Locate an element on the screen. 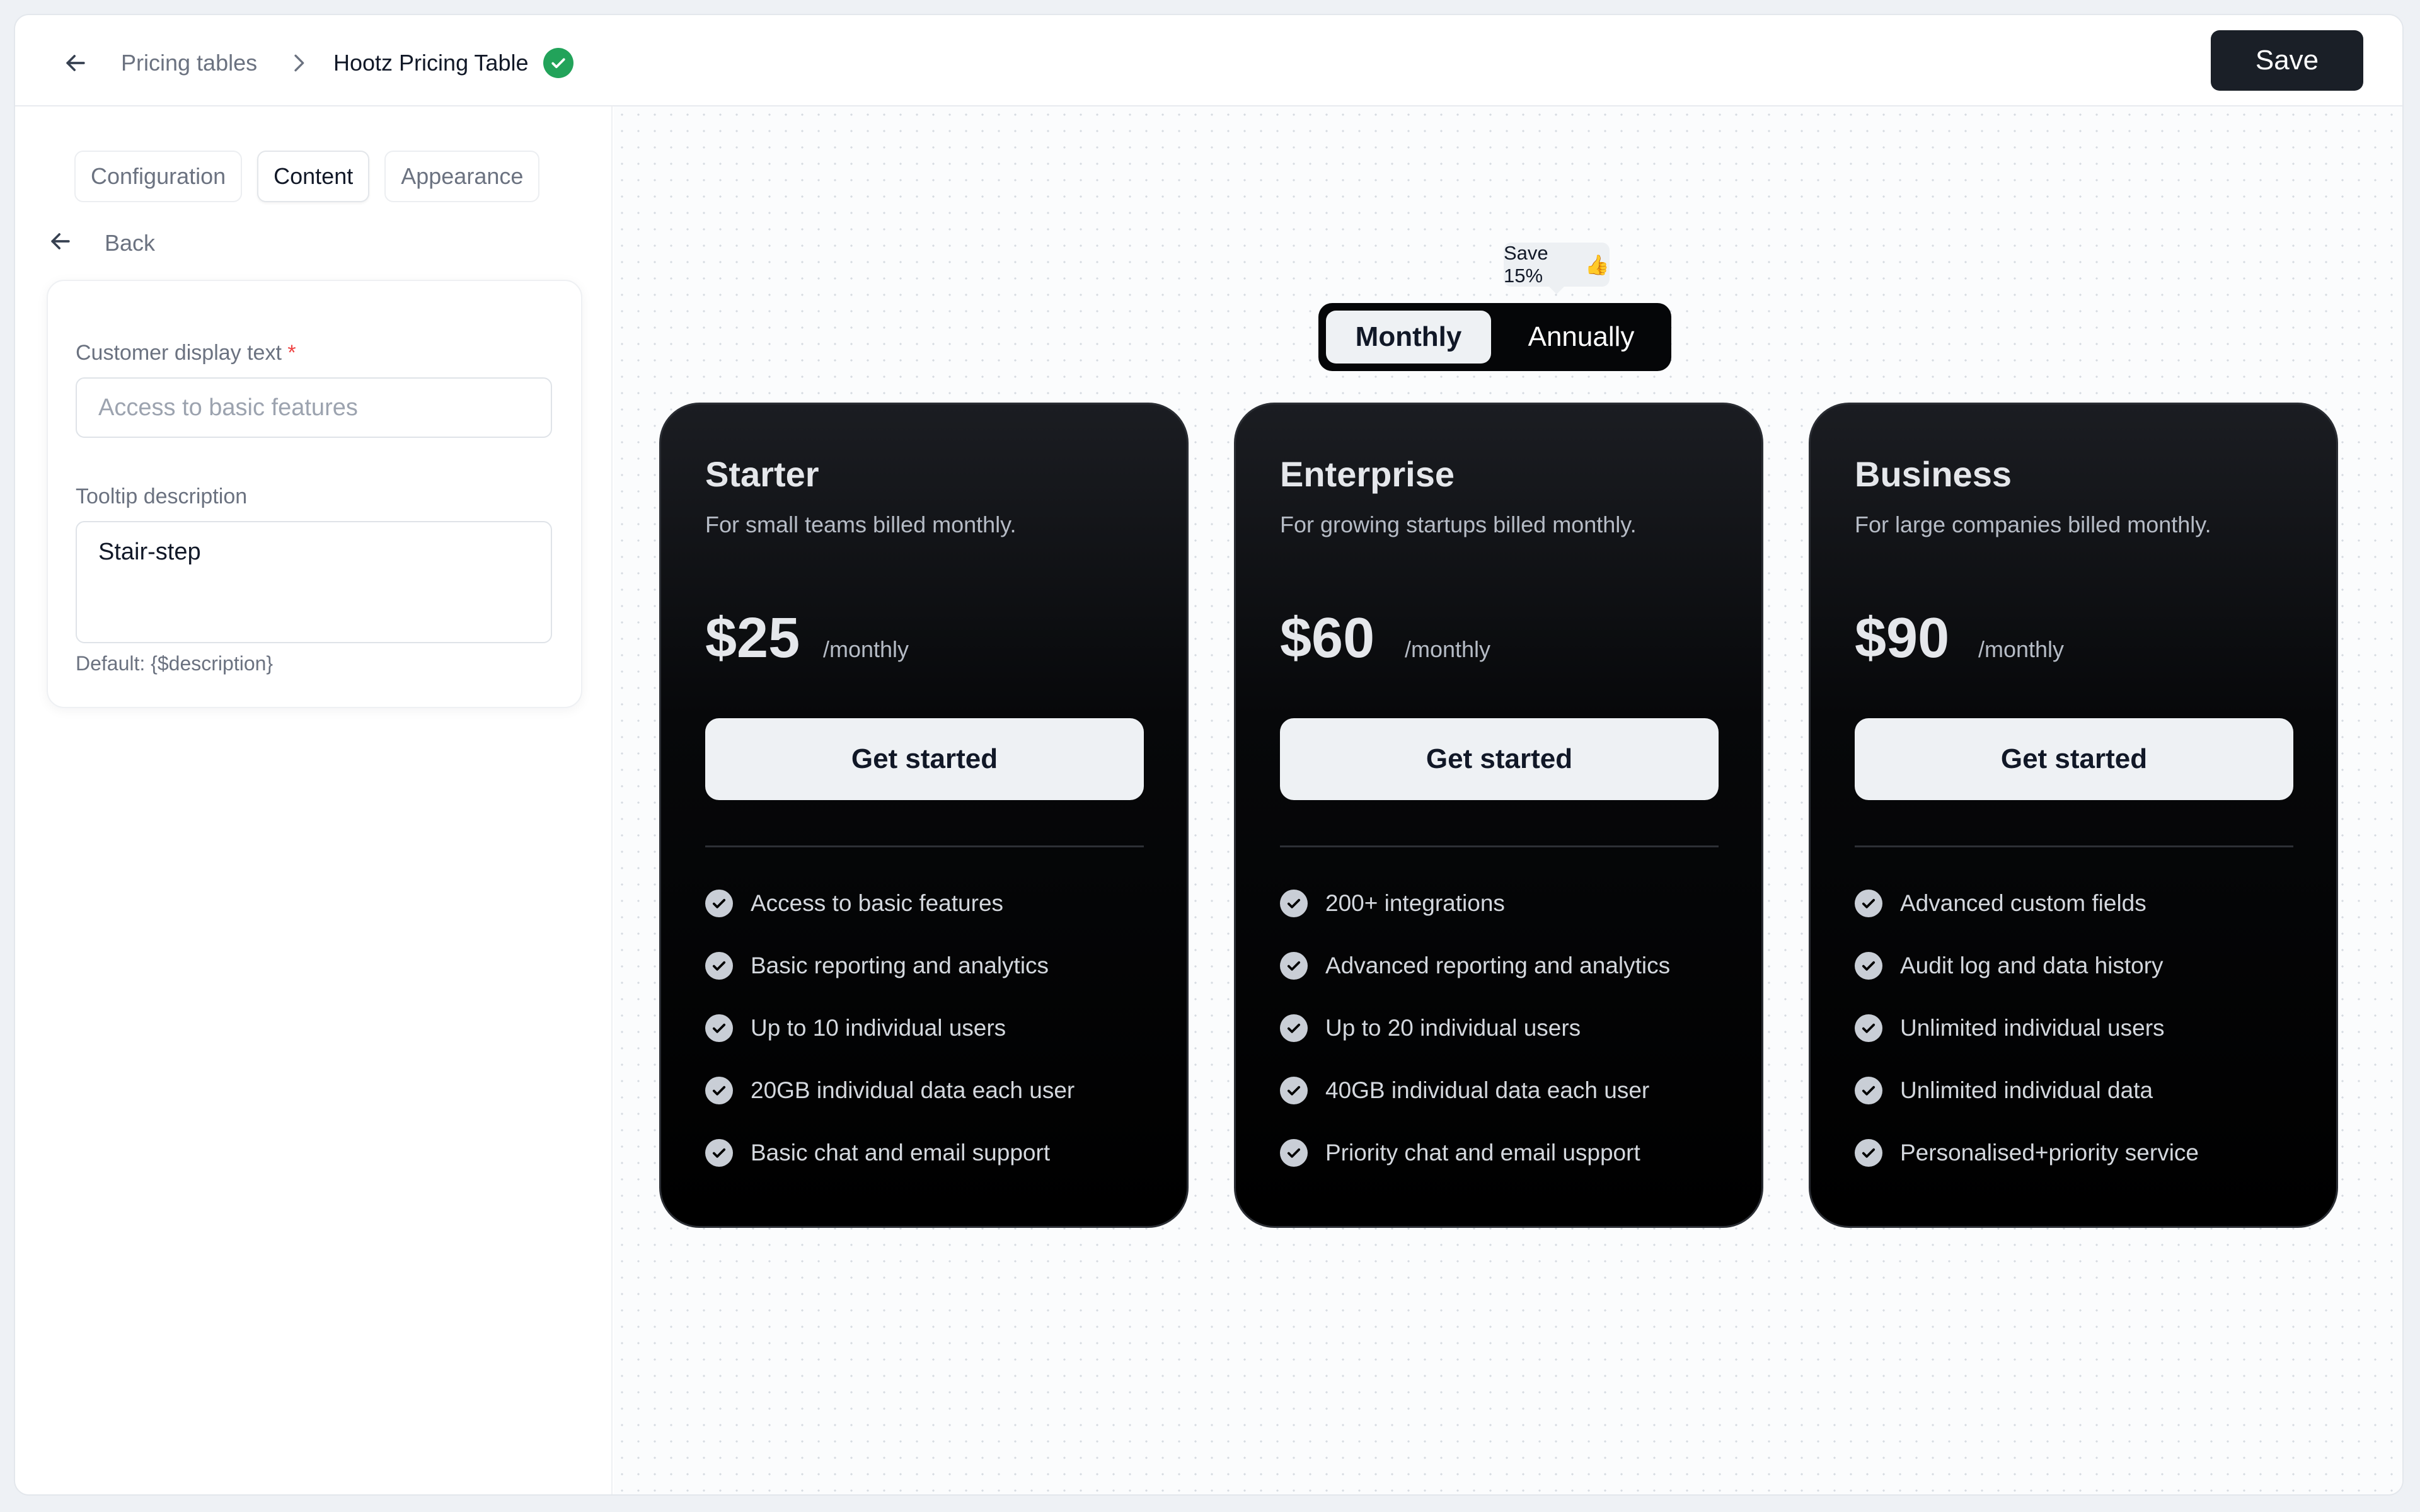  feature-text: Basic chat and email support is located at coordinates (901, 1153).